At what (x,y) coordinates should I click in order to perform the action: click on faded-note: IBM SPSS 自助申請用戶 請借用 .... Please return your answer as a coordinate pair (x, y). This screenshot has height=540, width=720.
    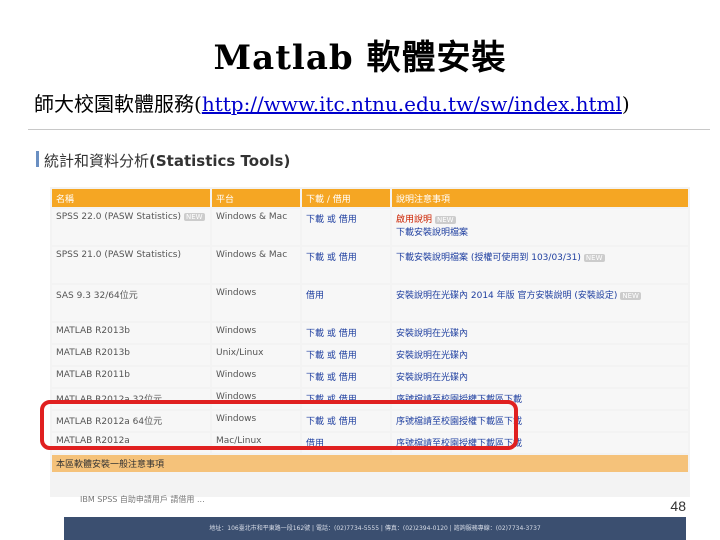
    Looking at the image, I should click on (142, 499).